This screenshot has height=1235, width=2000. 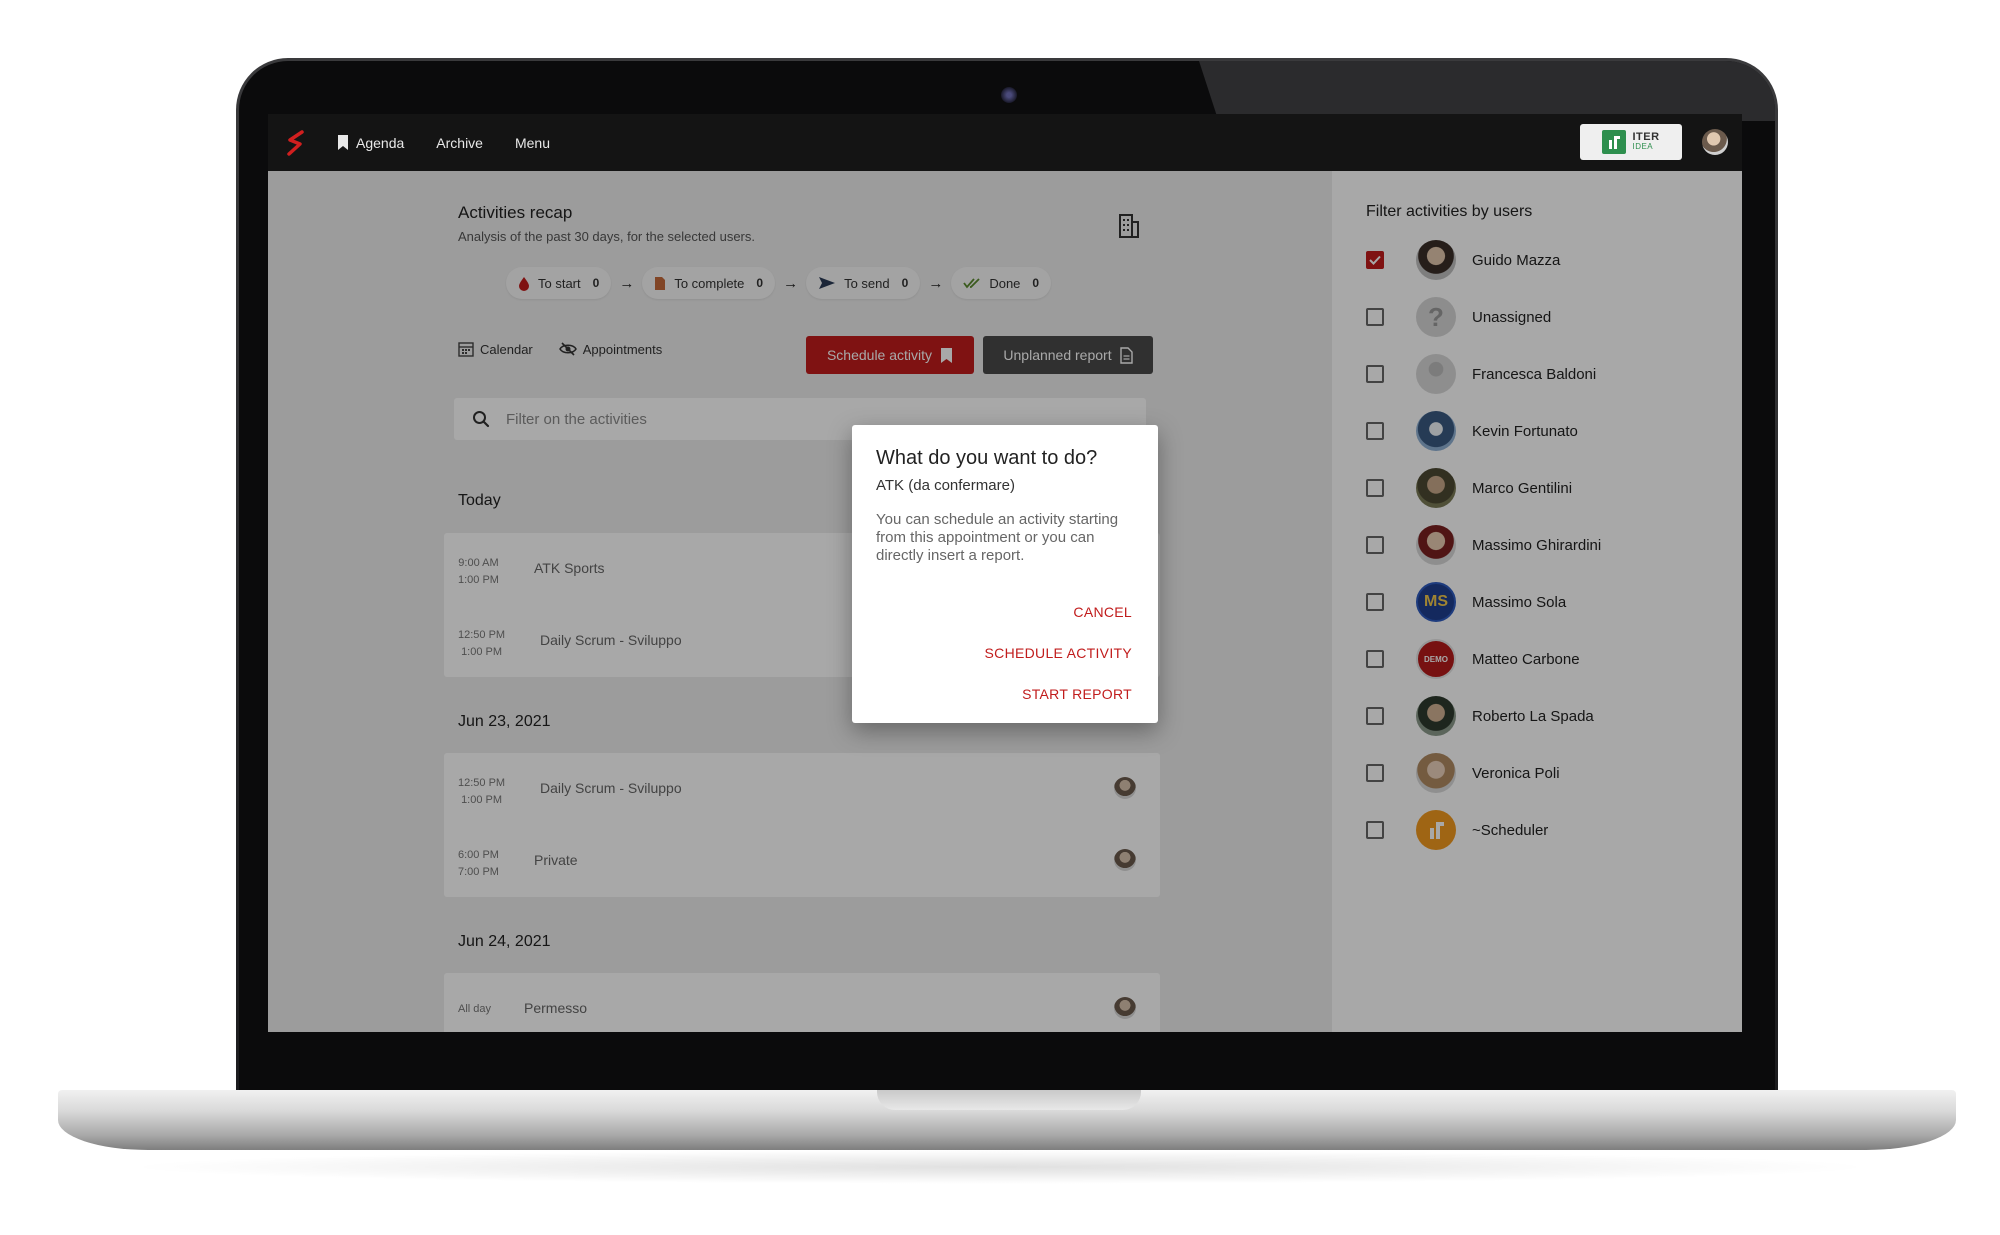 I want to click on brand-subname: IDEA, so click(x=1643, y=146).